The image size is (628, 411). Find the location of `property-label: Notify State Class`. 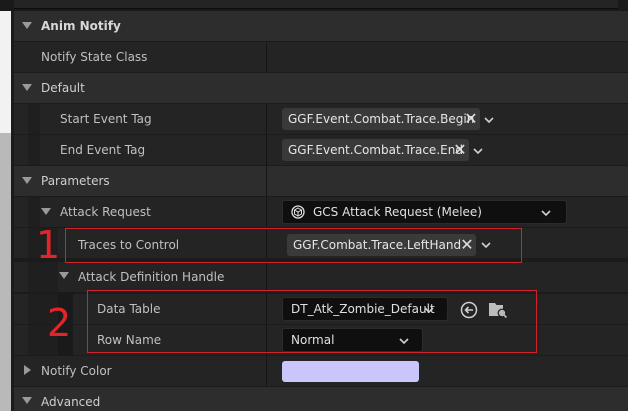

property-label: Notify State Class is located at coordinates (94, 57).